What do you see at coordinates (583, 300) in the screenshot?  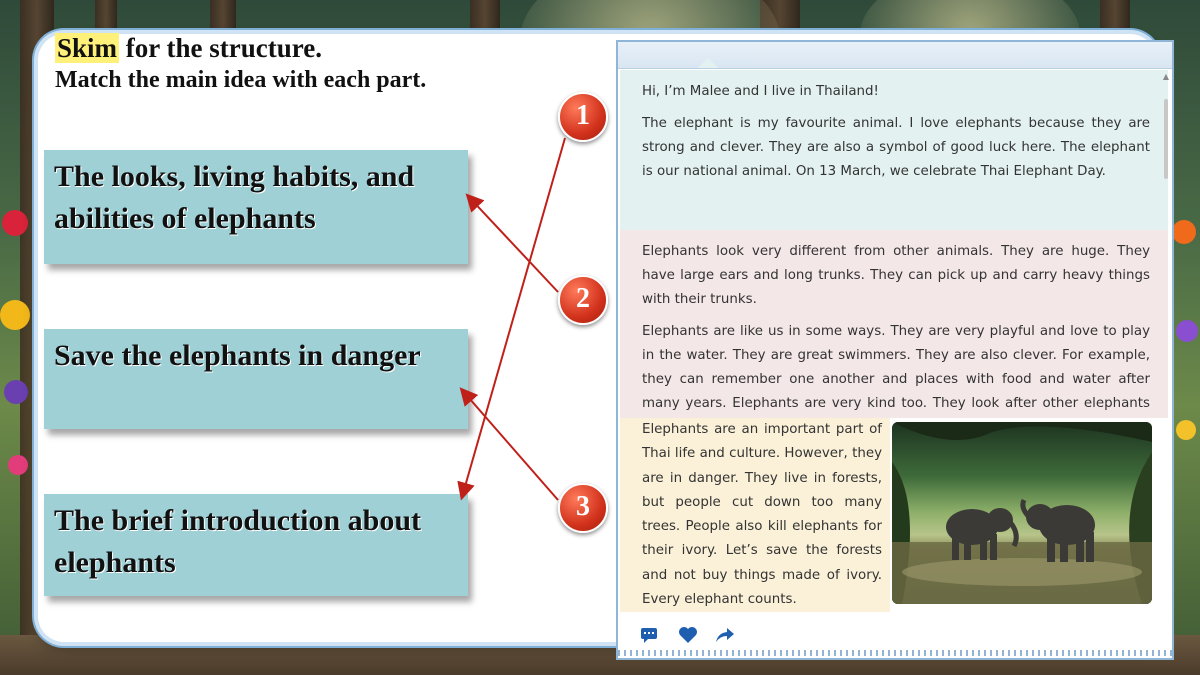 I see `part-number-badge-2: 2` at bounding box center [583, 300].